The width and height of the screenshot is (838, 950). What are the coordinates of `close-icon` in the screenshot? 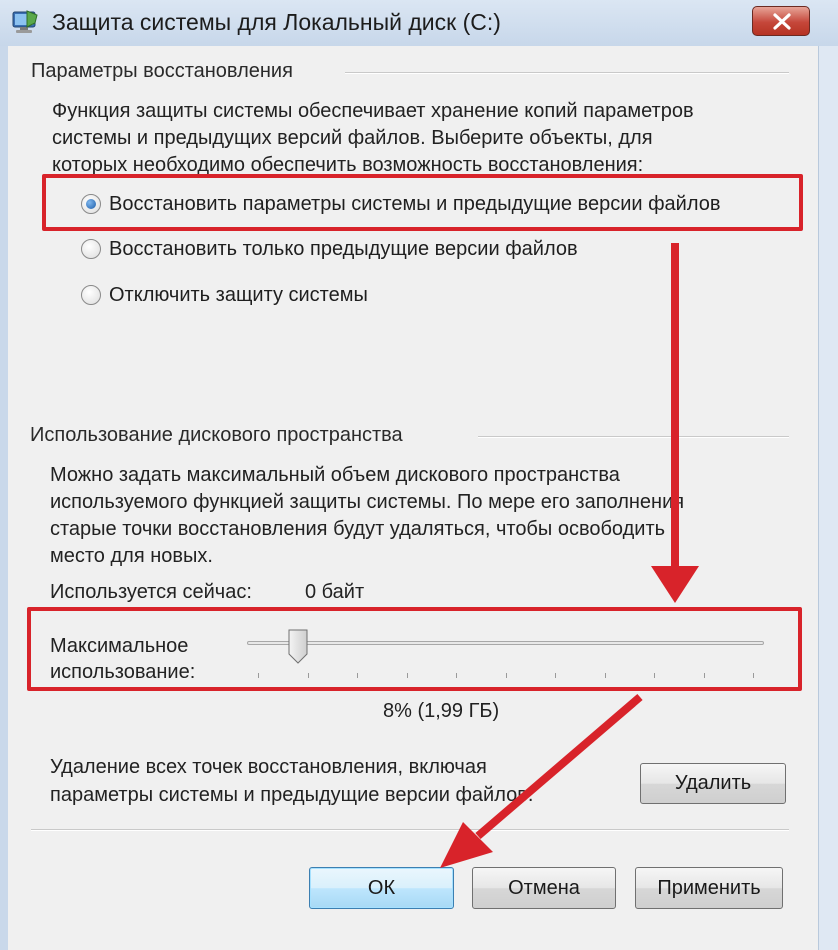 It's located at (782, 21).